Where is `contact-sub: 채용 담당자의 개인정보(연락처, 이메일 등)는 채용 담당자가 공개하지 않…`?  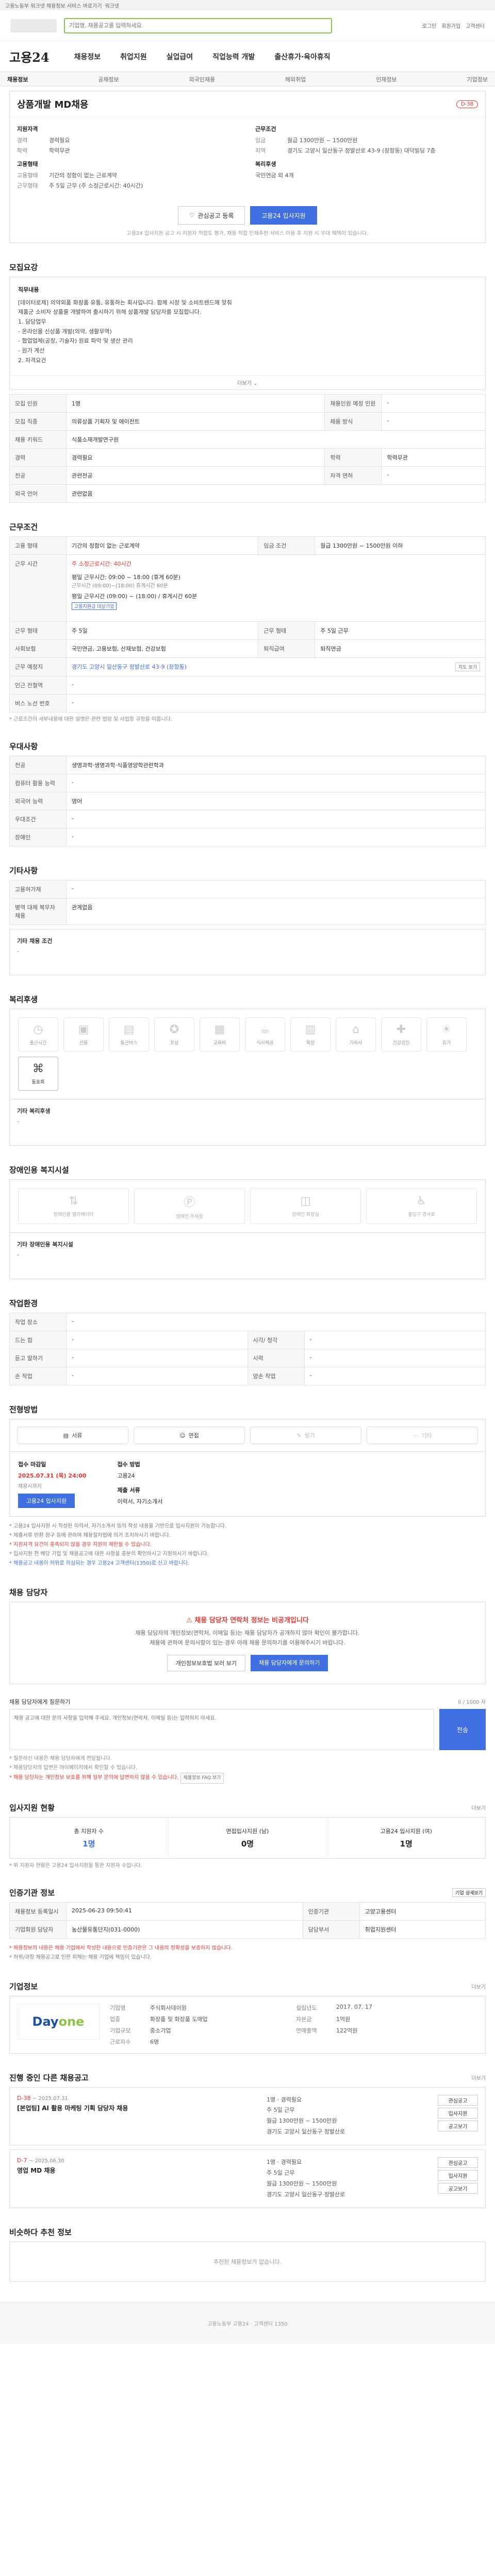
contact-sub: 채용 담당자의 개인정보(연락처, 이메일 등)는 채용 담당자가 공개하지 않… is located at coordinates (247, 1633).